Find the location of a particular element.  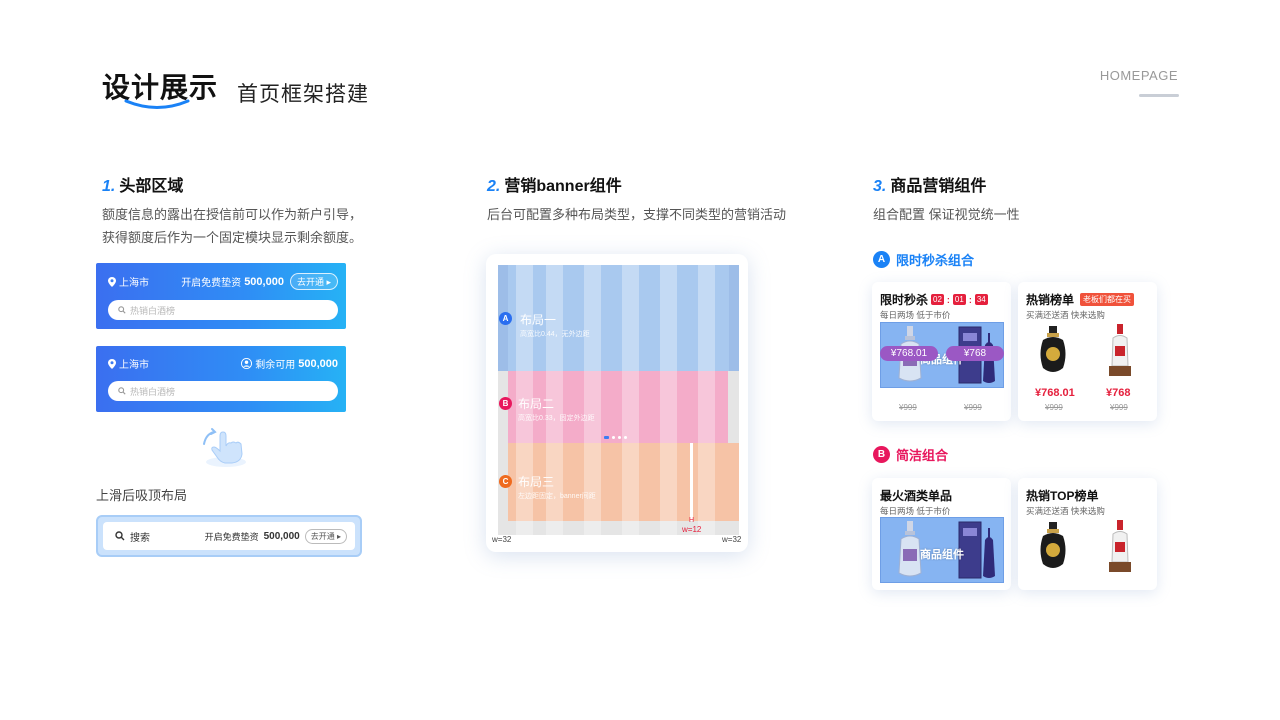

homepage-underline is located at coordinates (1159, 95).